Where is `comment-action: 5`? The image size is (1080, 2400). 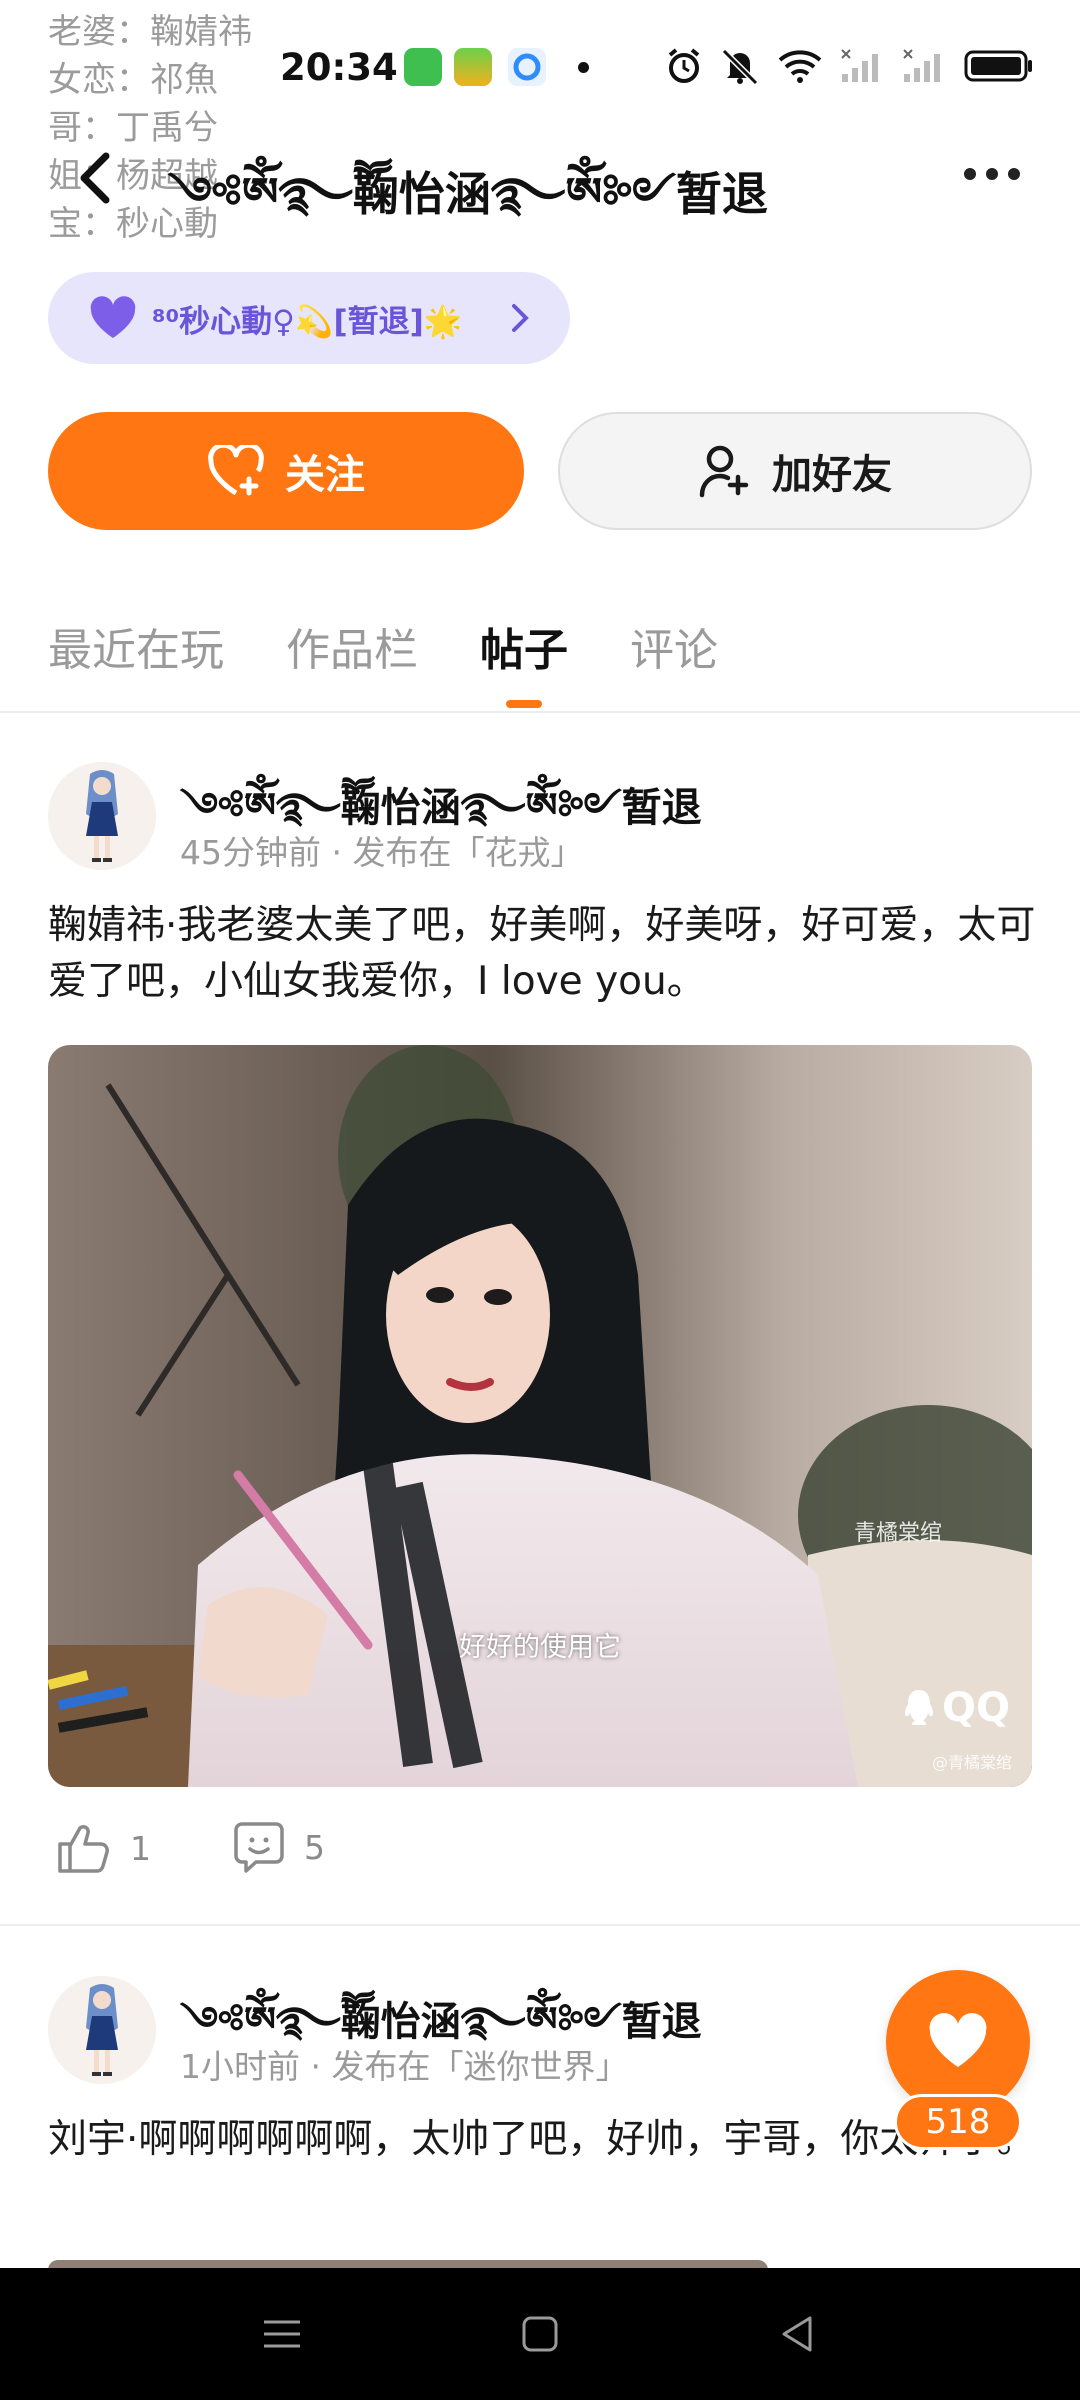
comment-action: 5 is located at coordinates (278, 1847).